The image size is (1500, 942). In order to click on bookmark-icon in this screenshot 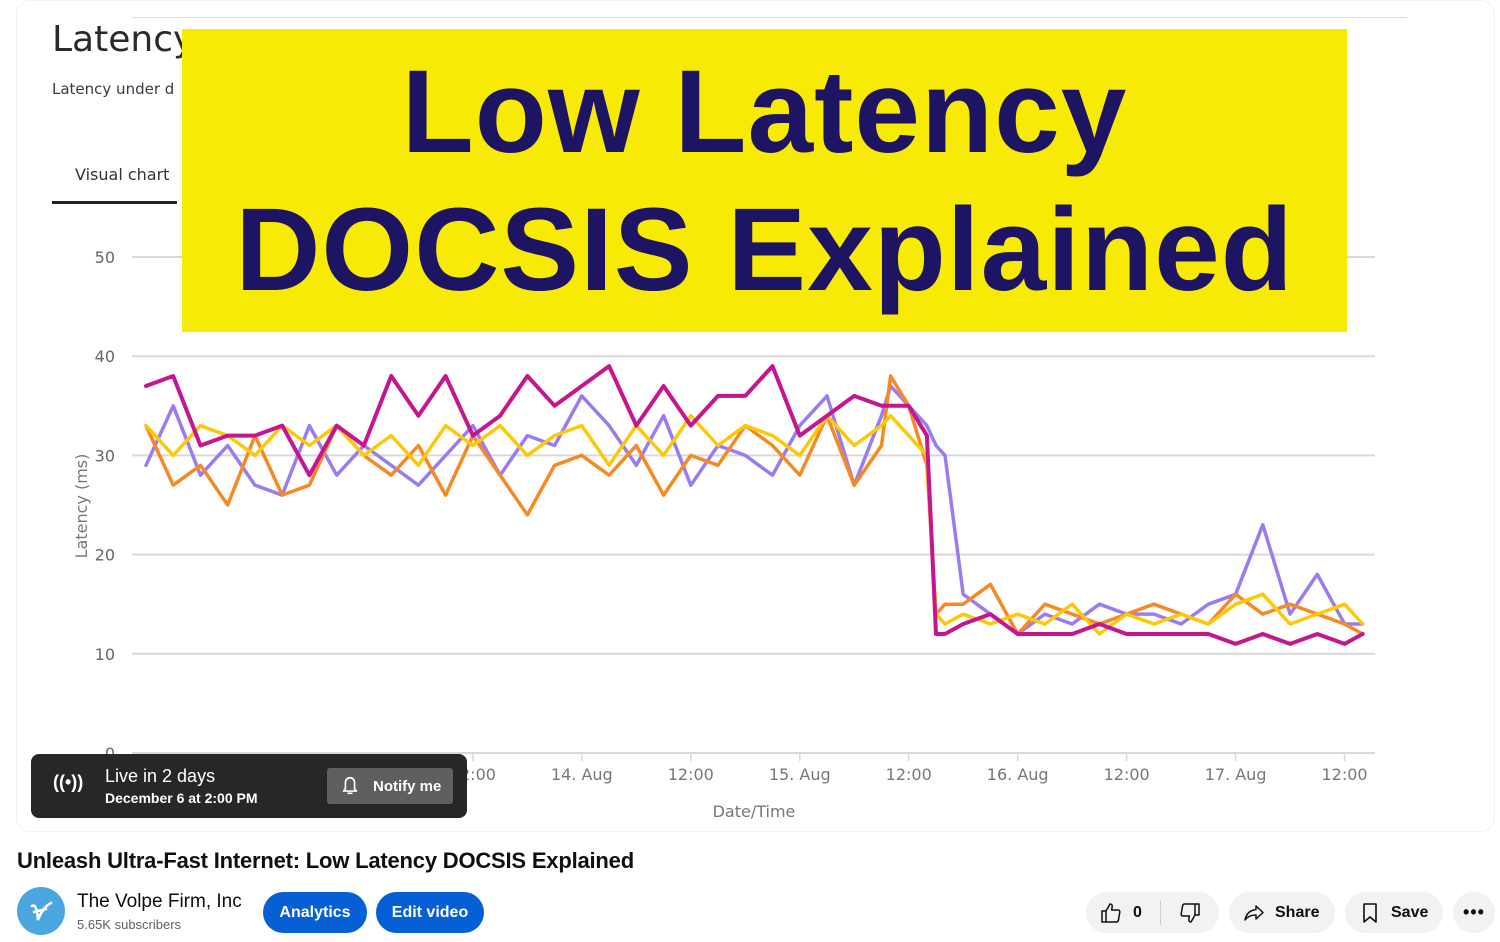, I will do `click(1370, 912)`.